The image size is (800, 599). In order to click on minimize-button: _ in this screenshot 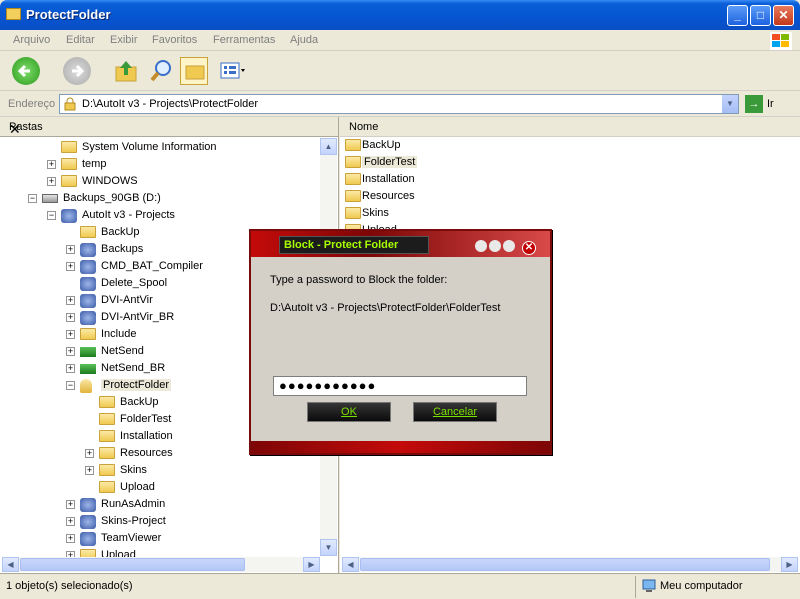, I will do `click(737, 15)`.